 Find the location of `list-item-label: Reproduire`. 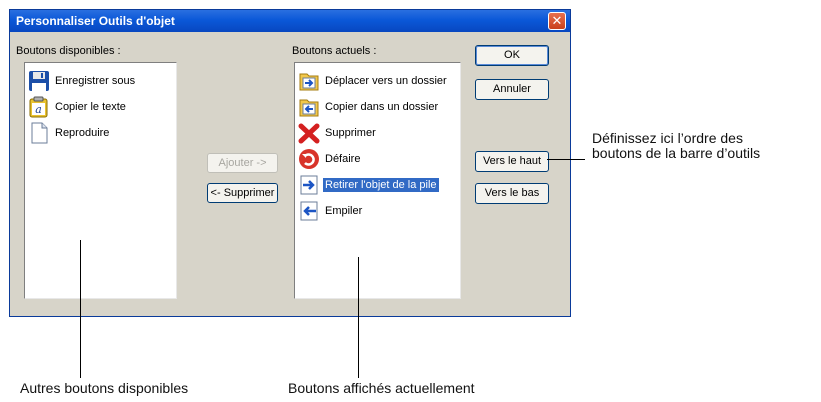

list-item-label: Reproduire is located at coordinates (82, 133).